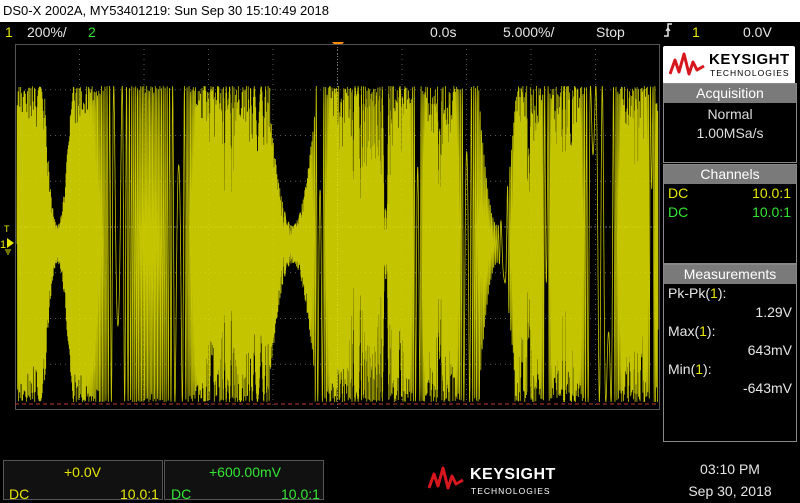  What do you see at coordinates (443, 32) in the screenshot?
I see `time-position: 0.0s` at bounding box center [443, 32].